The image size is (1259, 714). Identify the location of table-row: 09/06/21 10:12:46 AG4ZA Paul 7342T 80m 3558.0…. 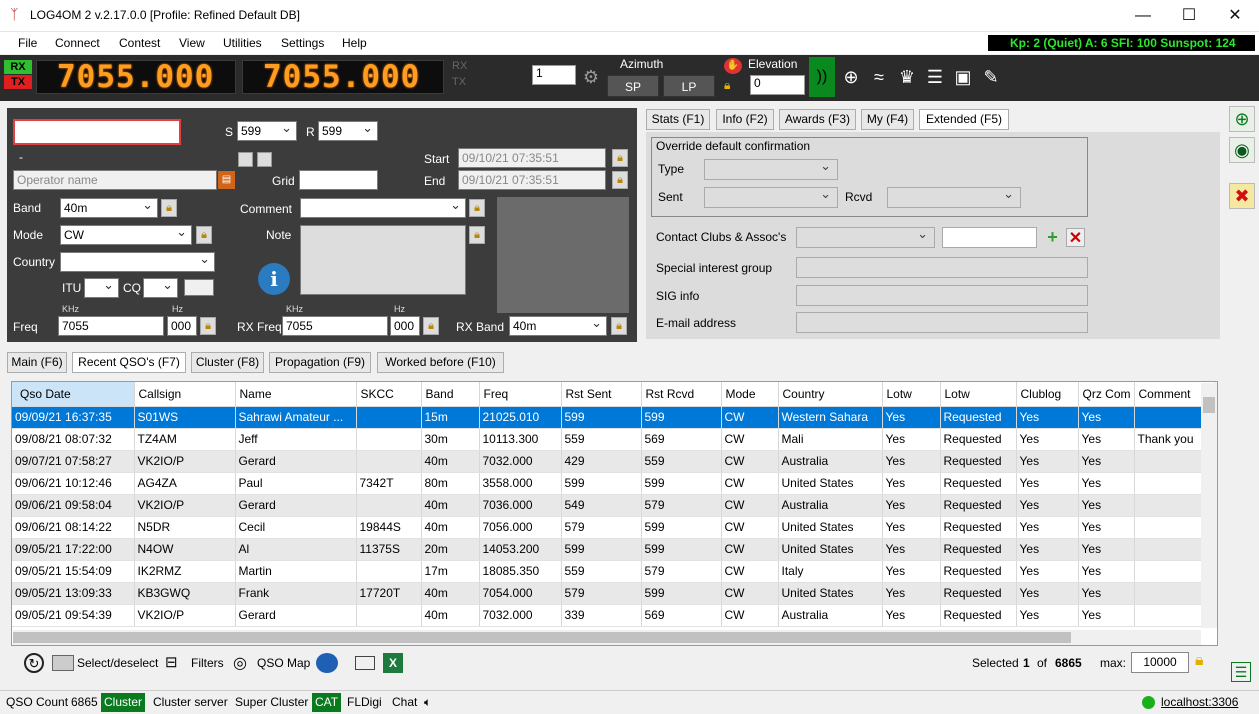
(613, 483).